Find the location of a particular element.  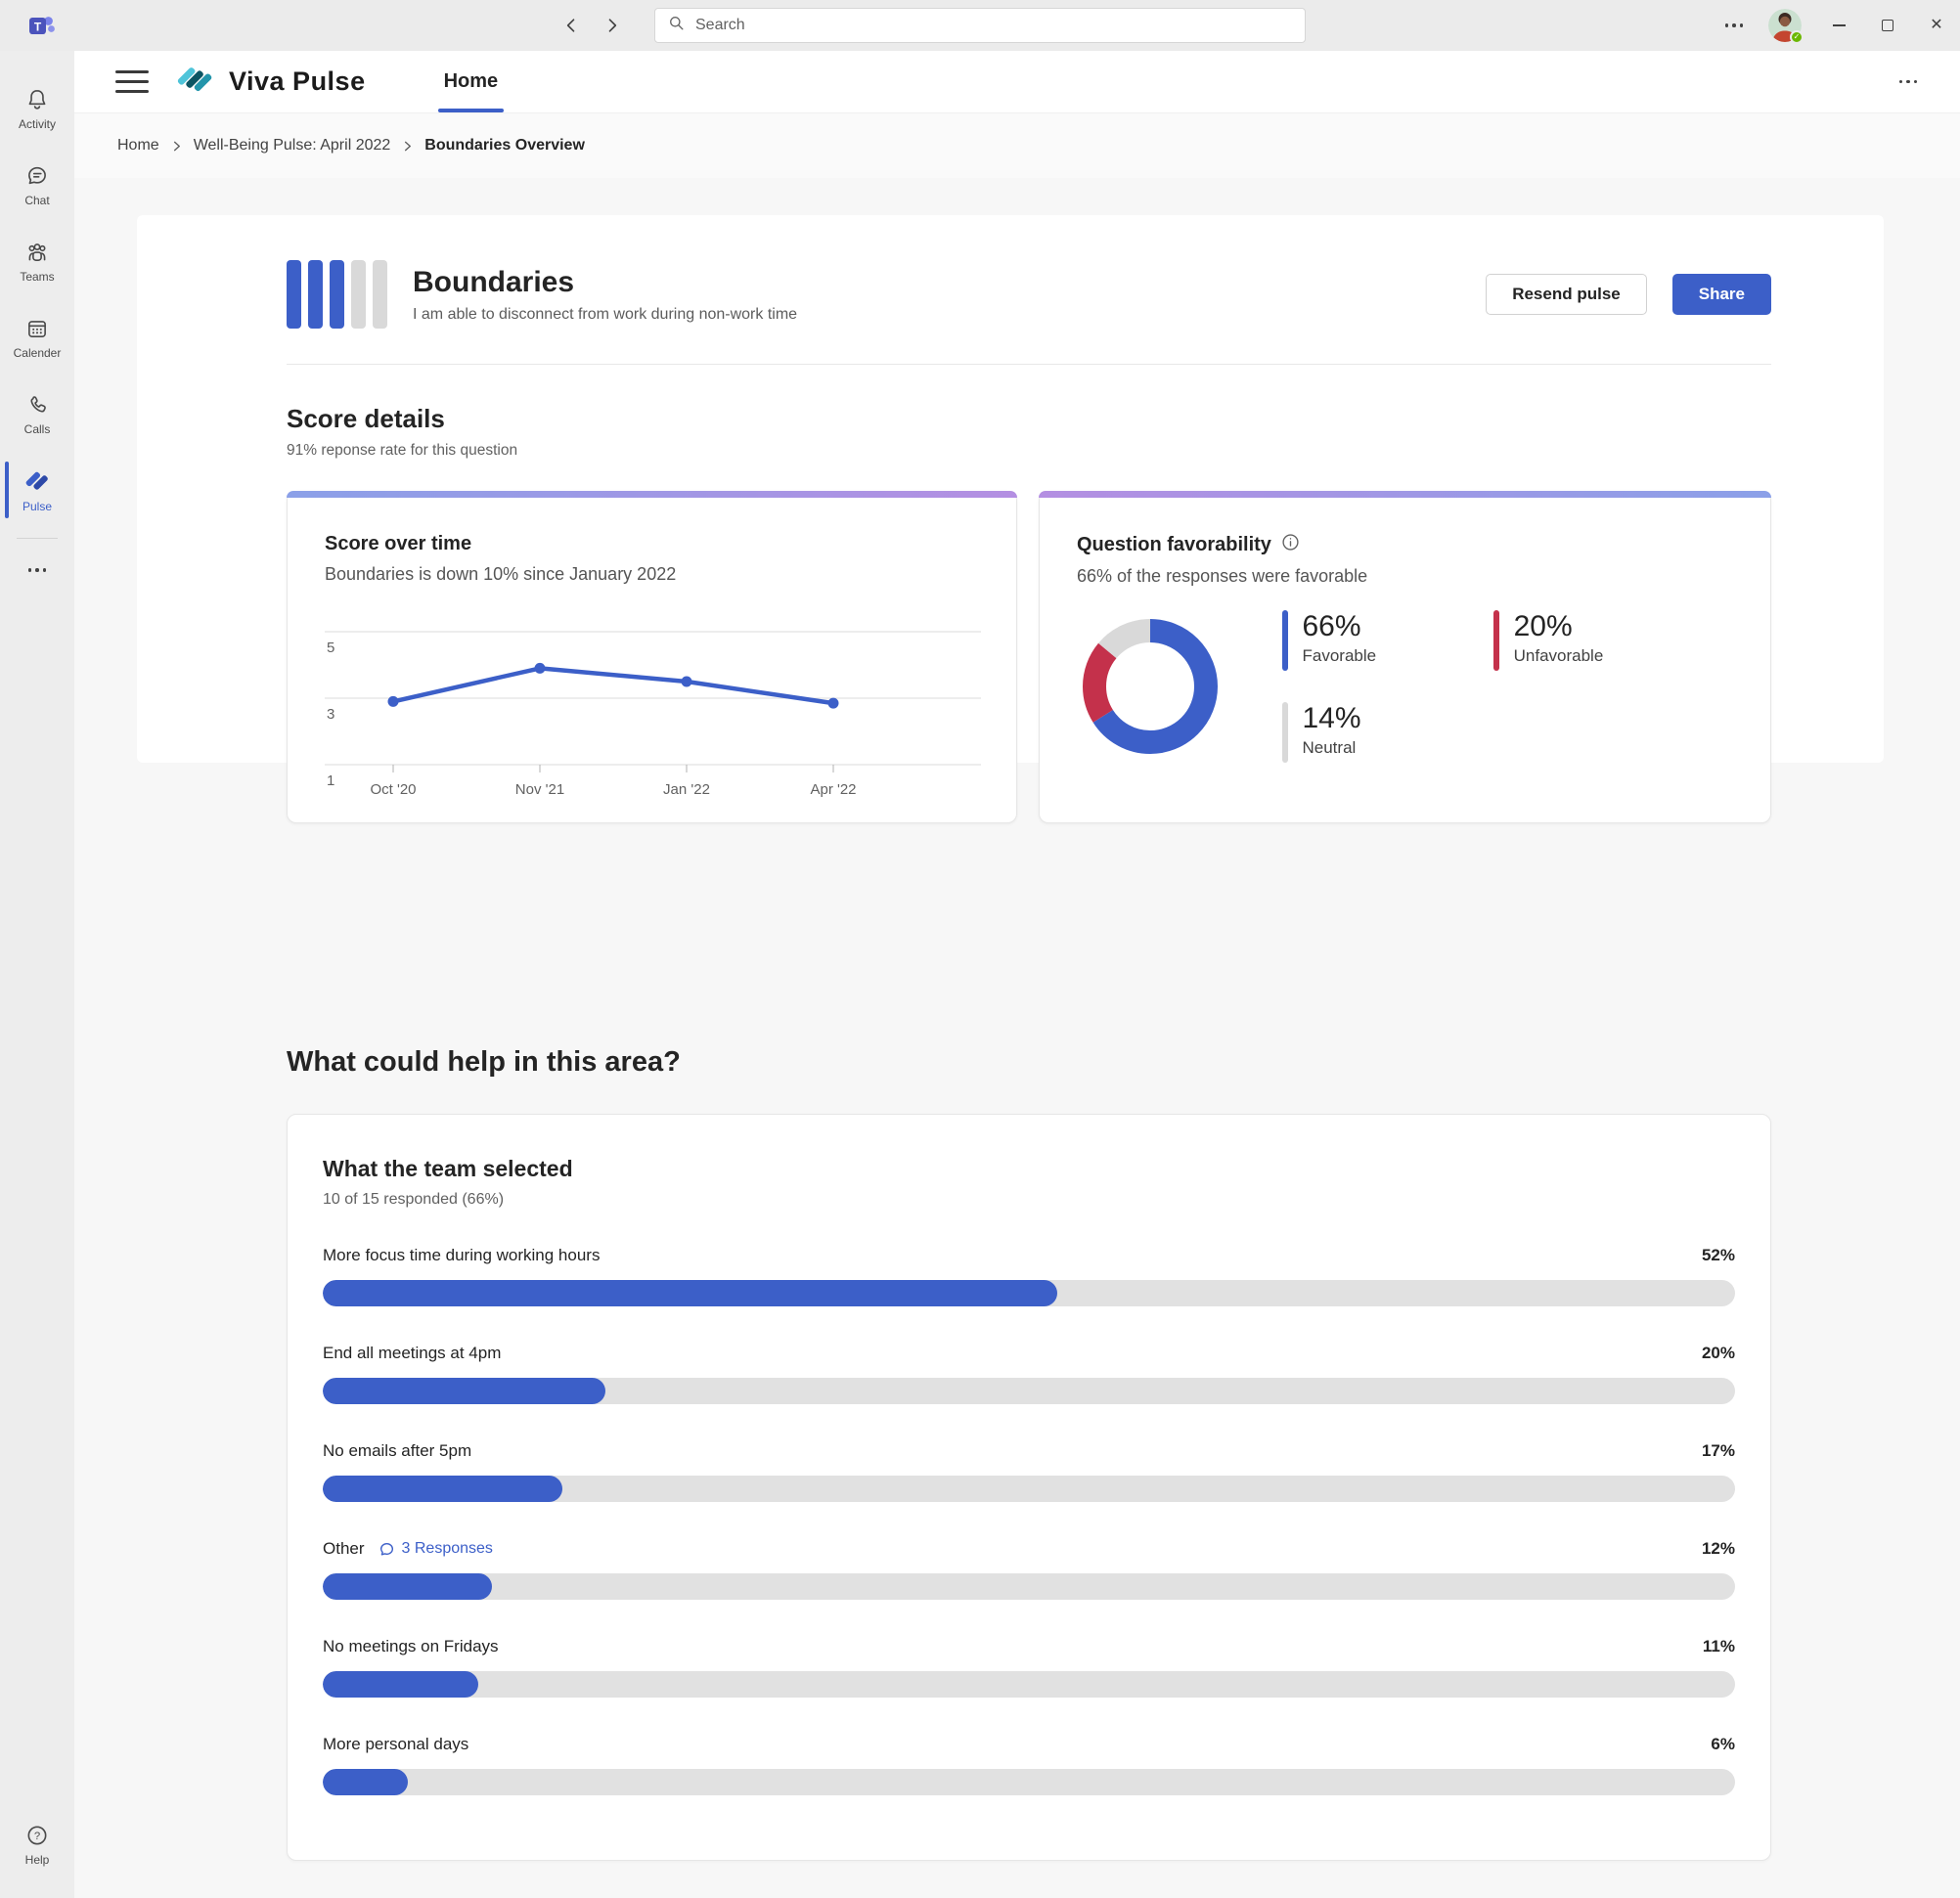

maximize-button is located at coordinates (1888, 26).